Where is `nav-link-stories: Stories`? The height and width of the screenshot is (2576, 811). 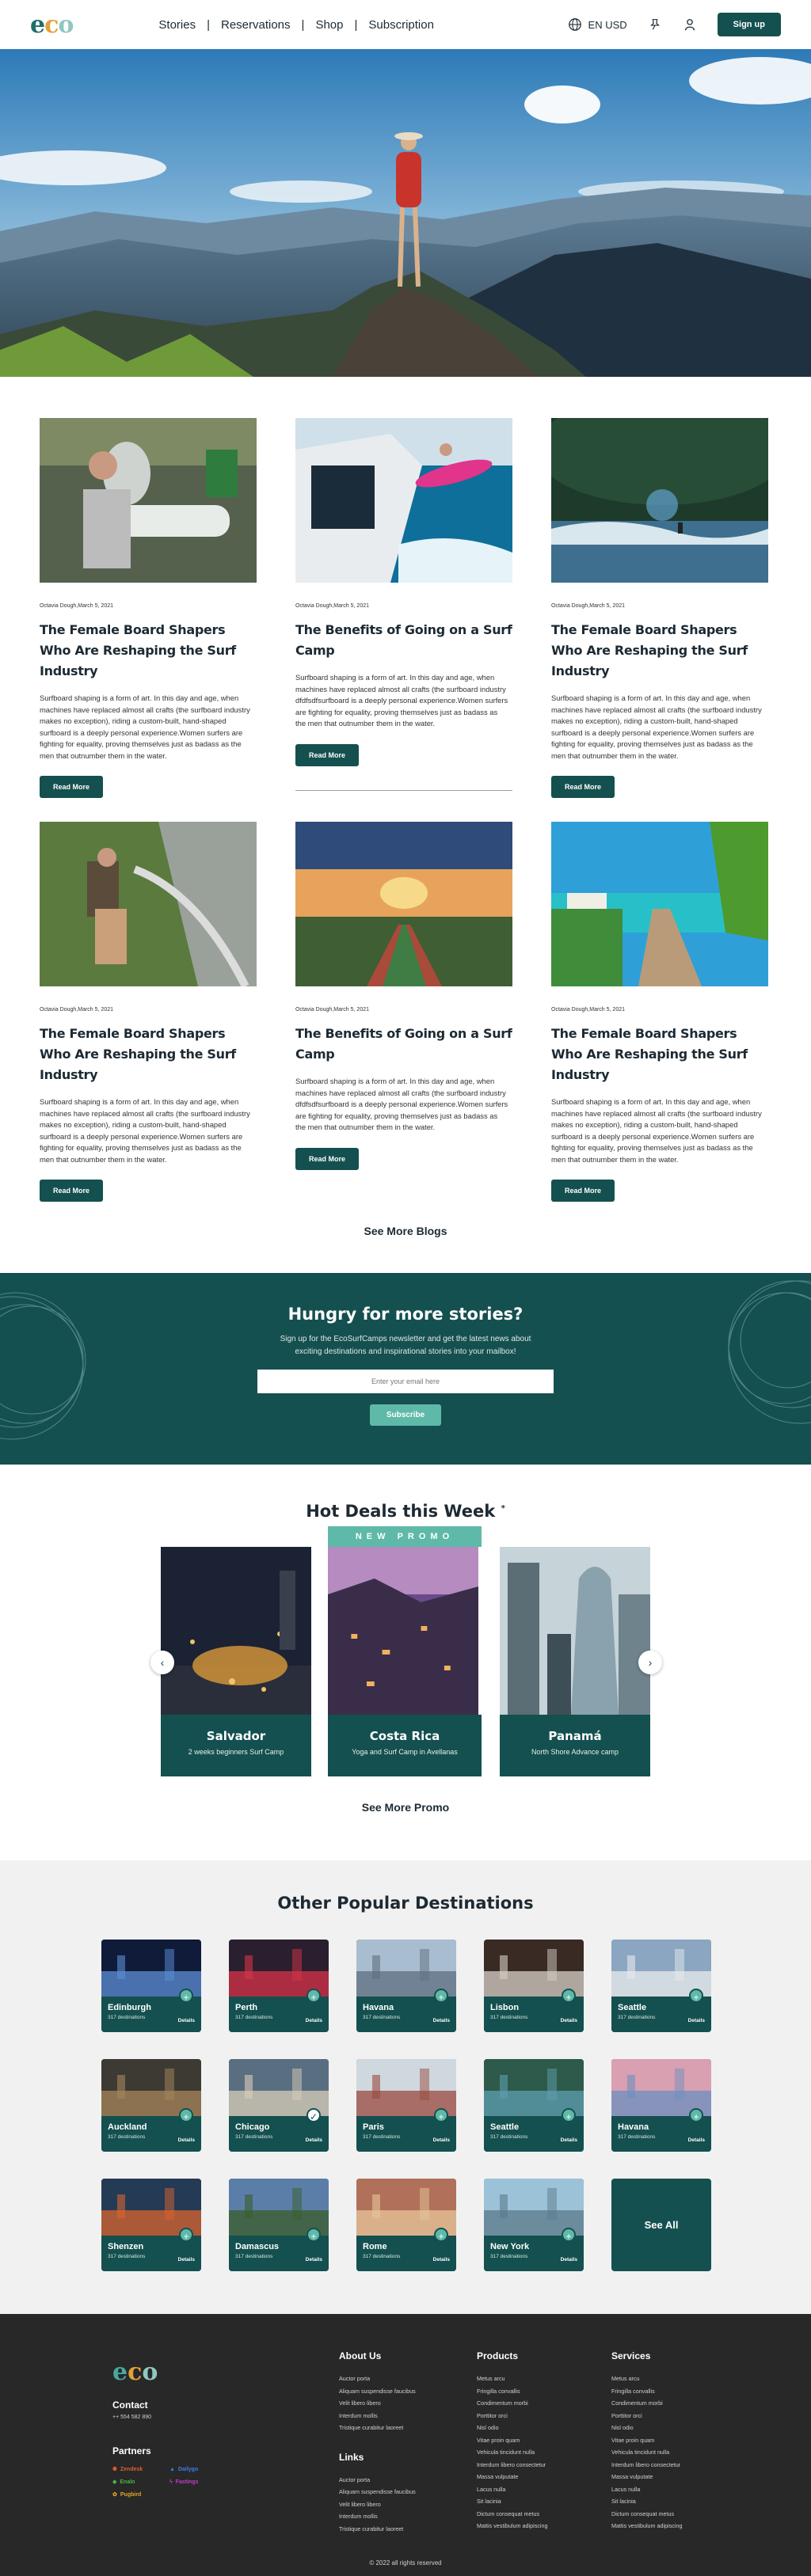
nav-link-stories: Stories is located at coordinates (177, 25).